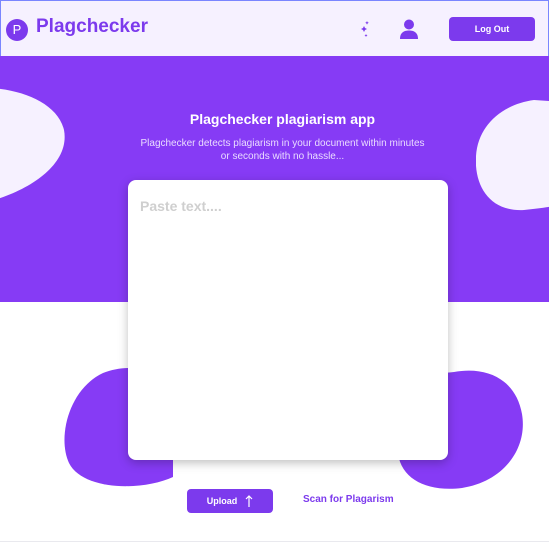 The height and width of the screenshot is (544, 549). What do you see at coordinates (249, 501) in the screenshot?
I see `arrow-up-icon` at bounding box center [249, 501].